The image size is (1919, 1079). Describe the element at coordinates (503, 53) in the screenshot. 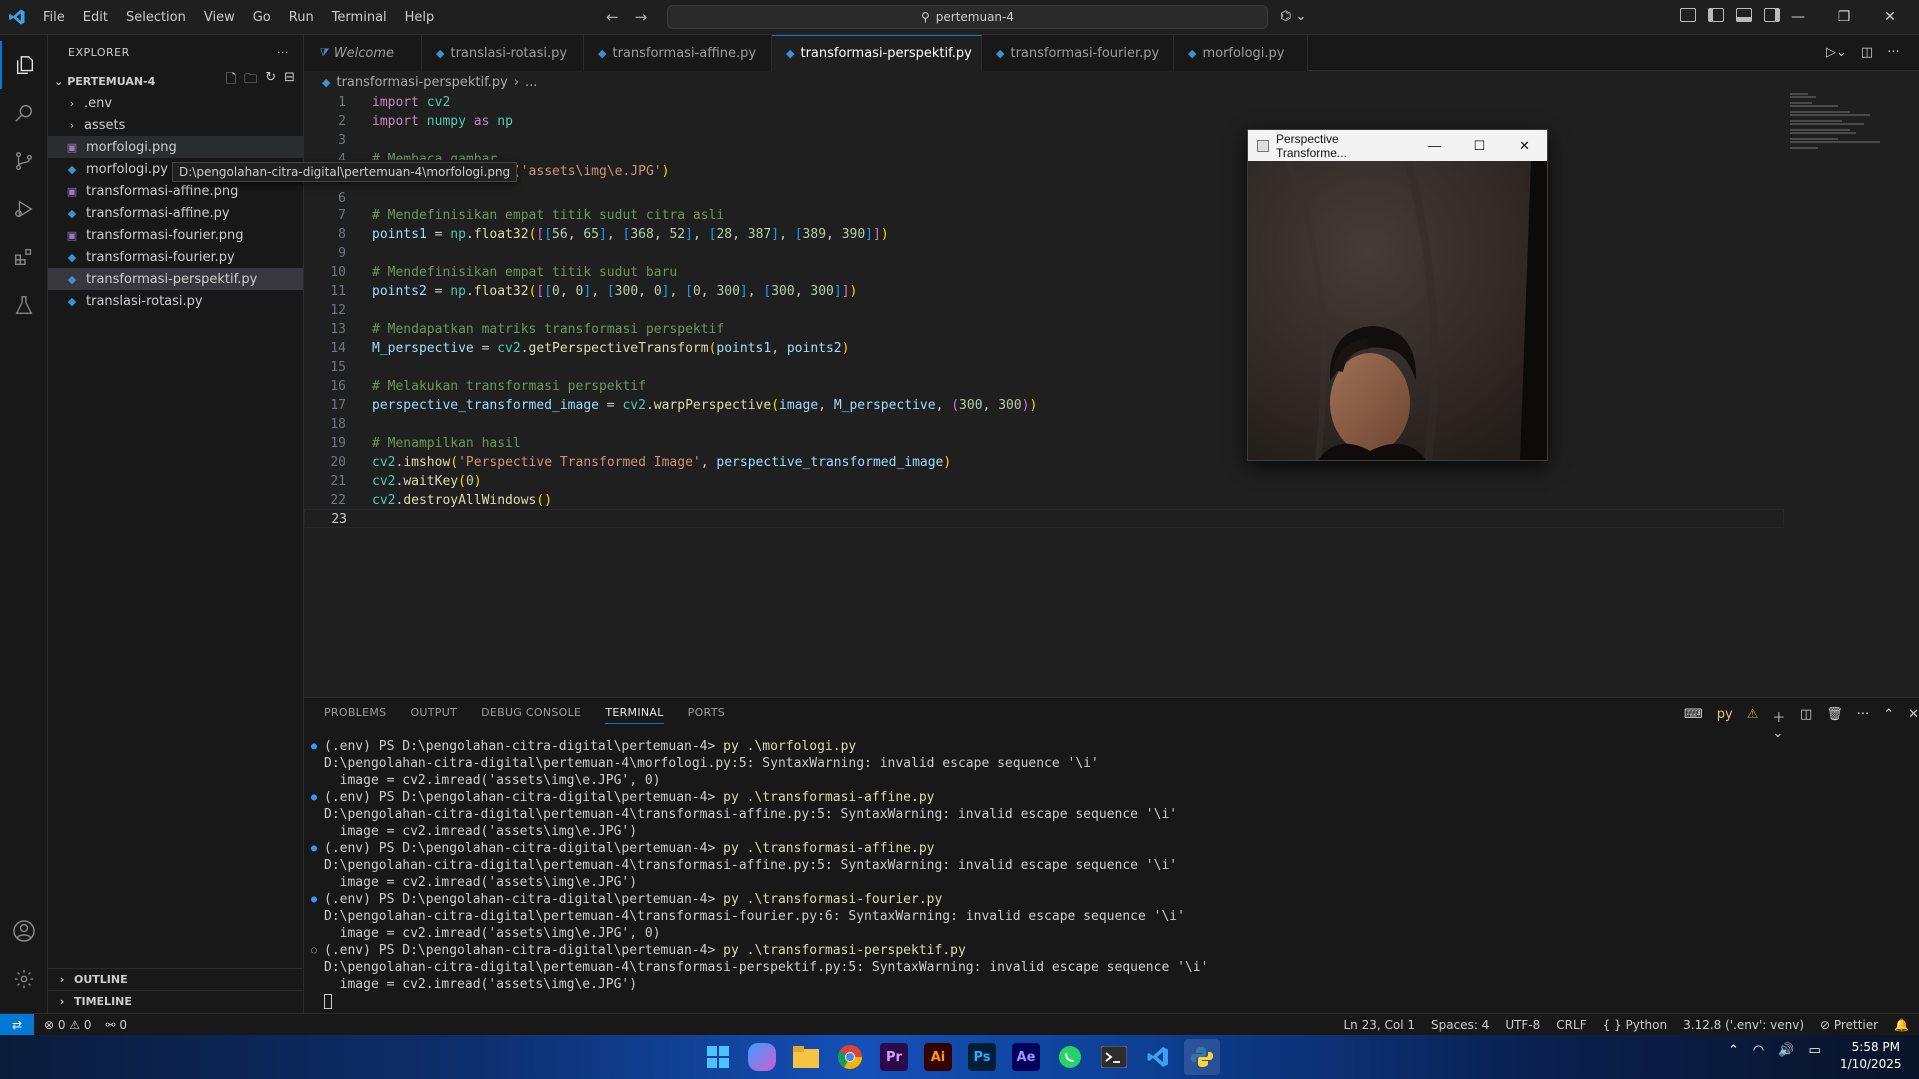

I see `tab-translasi-rotasi: ◆ translasi-rotasi.py` at that location.